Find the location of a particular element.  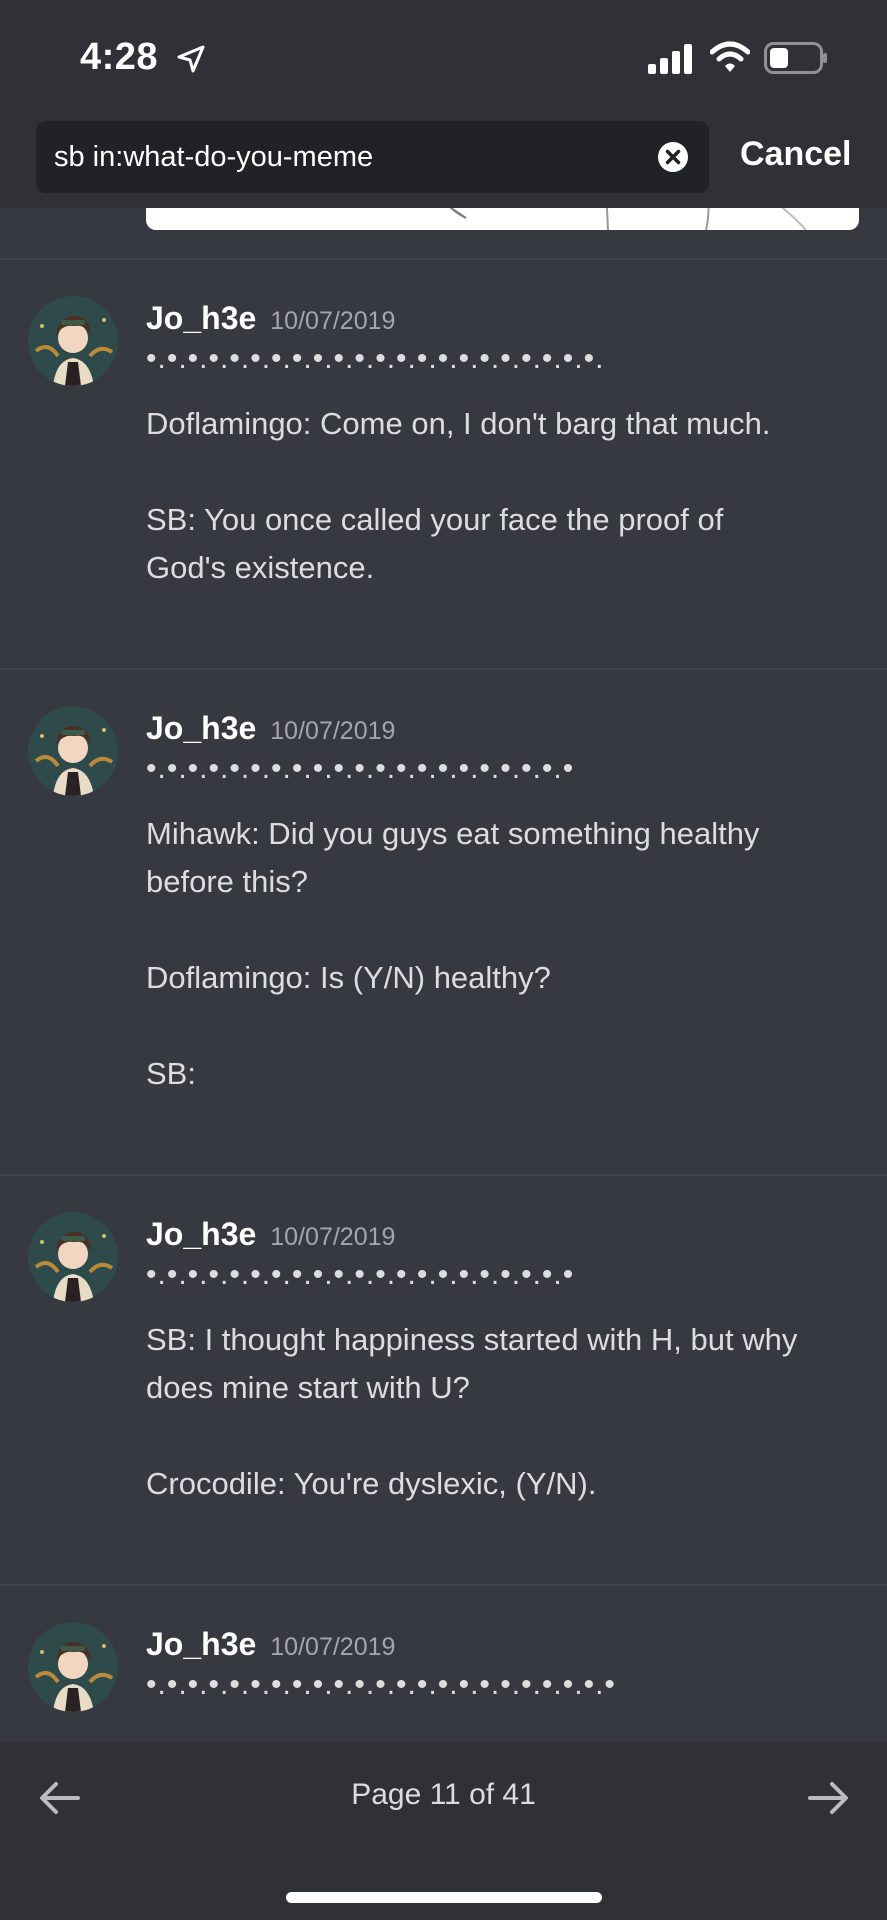

location-arrow-icon is located at coordinates (191, 59).